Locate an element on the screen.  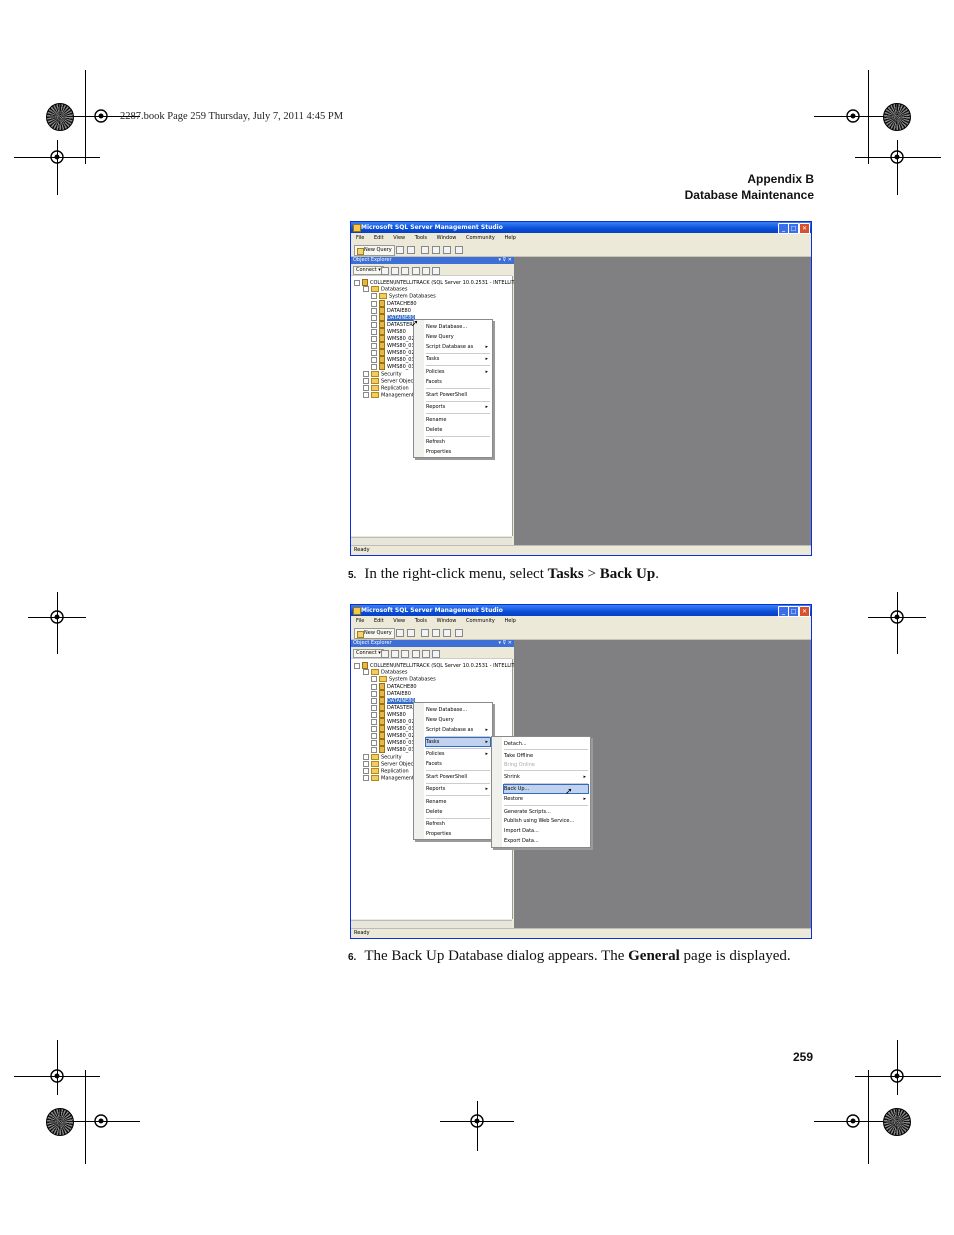
menu-community: Community is located at coordinates (480, 621).